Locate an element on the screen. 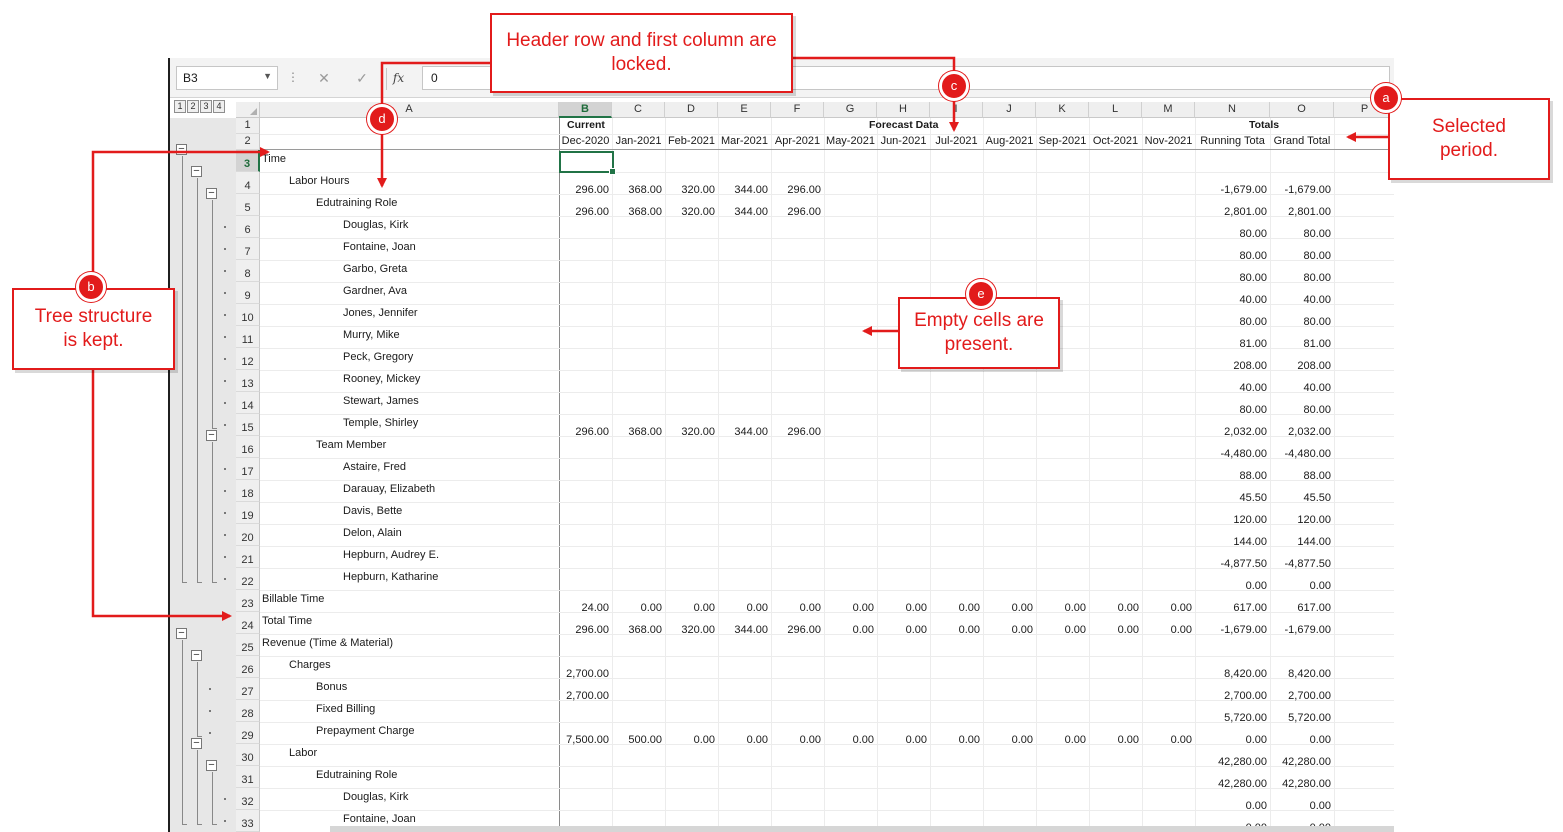 This screenshot has width=1563, height=832. callout-header-locked: Header row and first column are locked. is located at coordinates (641, 53).